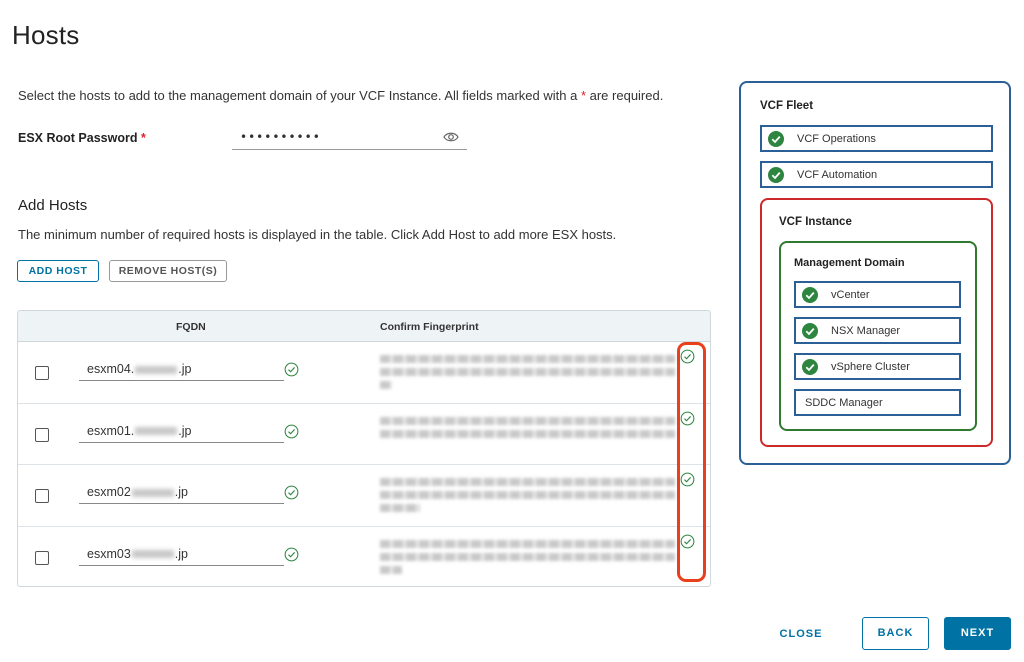  What do you see at coordinates (836, 139) in the screenshot?
I see `fleet-item-label: VCF Operations` at bounding box center [836, 139].